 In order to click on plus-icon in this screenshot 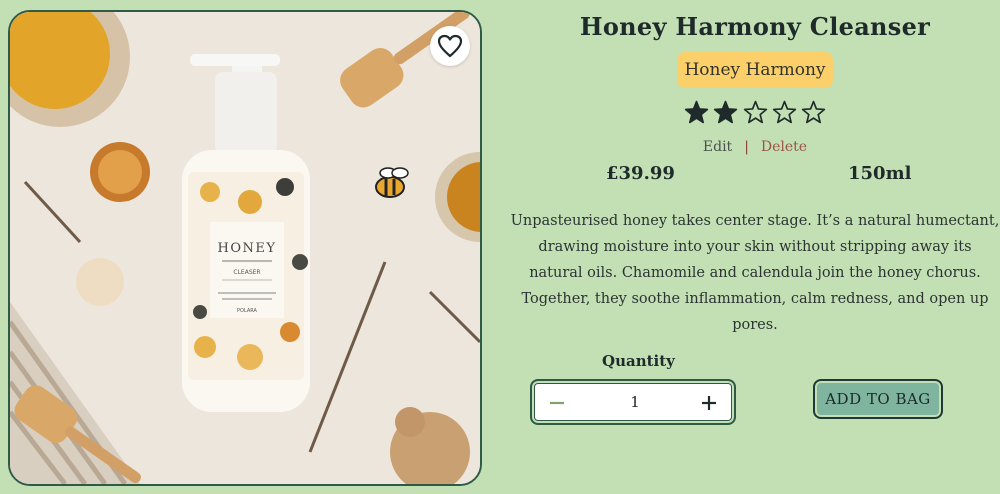, I will do `click(709, 403)`.